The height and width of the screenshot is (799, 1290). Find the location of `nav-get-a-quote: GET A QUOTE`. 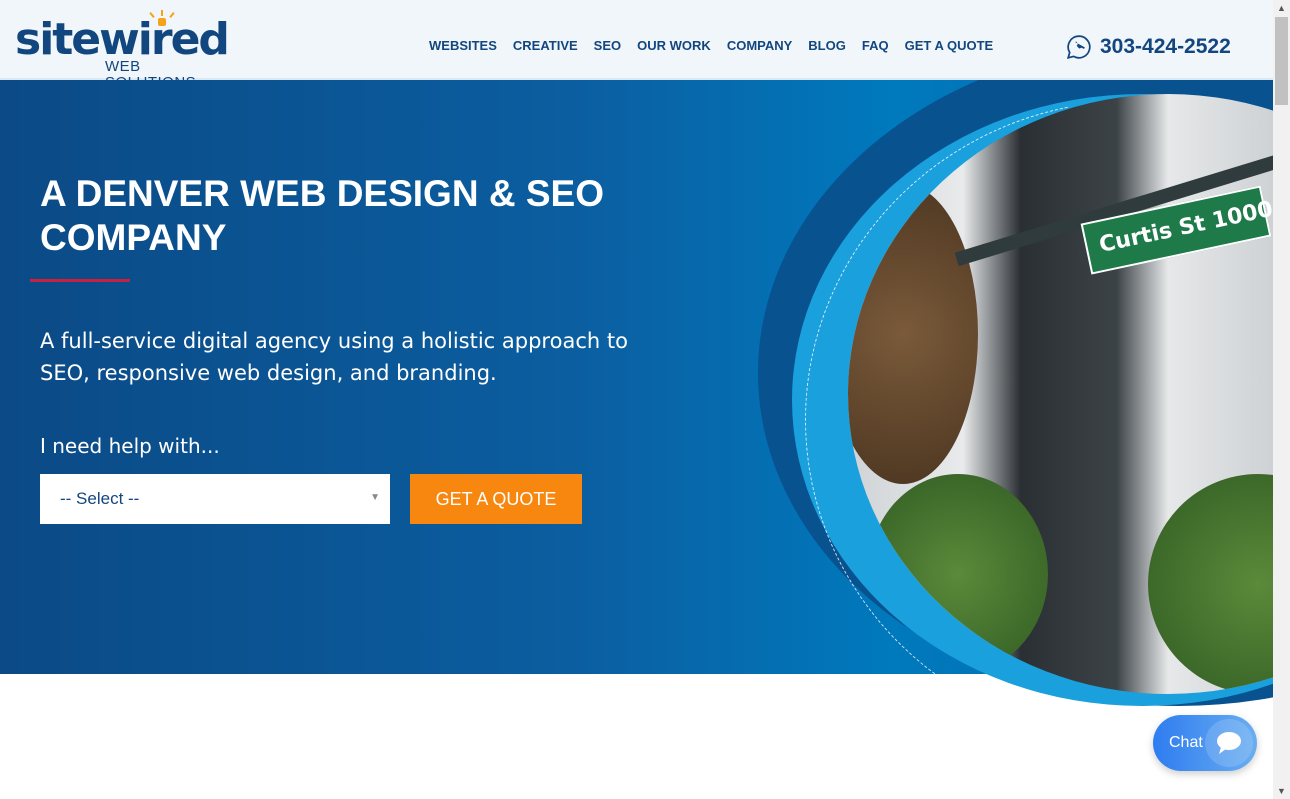

nav-get-a-quote: GET A QUOTE is located at coordinates (949, 46).